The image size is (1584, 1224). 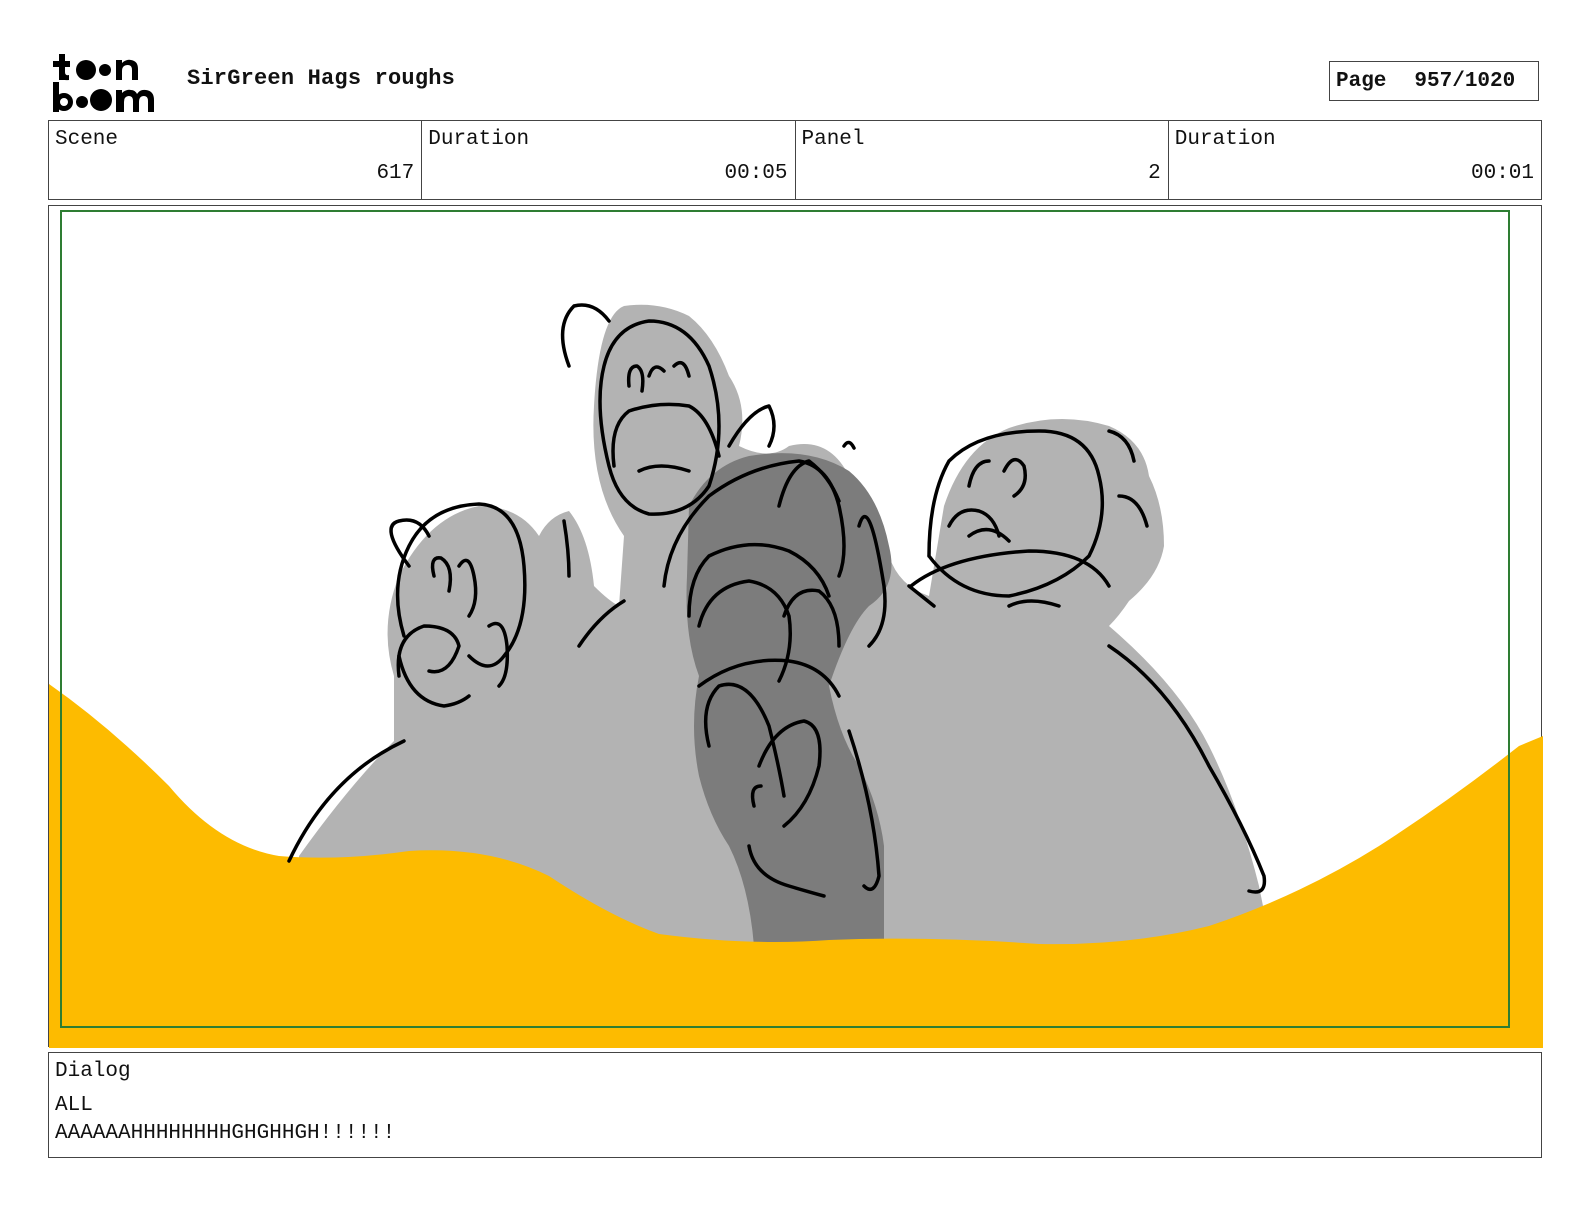 What do you see at coordinates (479, 139) in the screenshot?
I see `scene-duration-label: Duration` at bounding box center [479, 139].